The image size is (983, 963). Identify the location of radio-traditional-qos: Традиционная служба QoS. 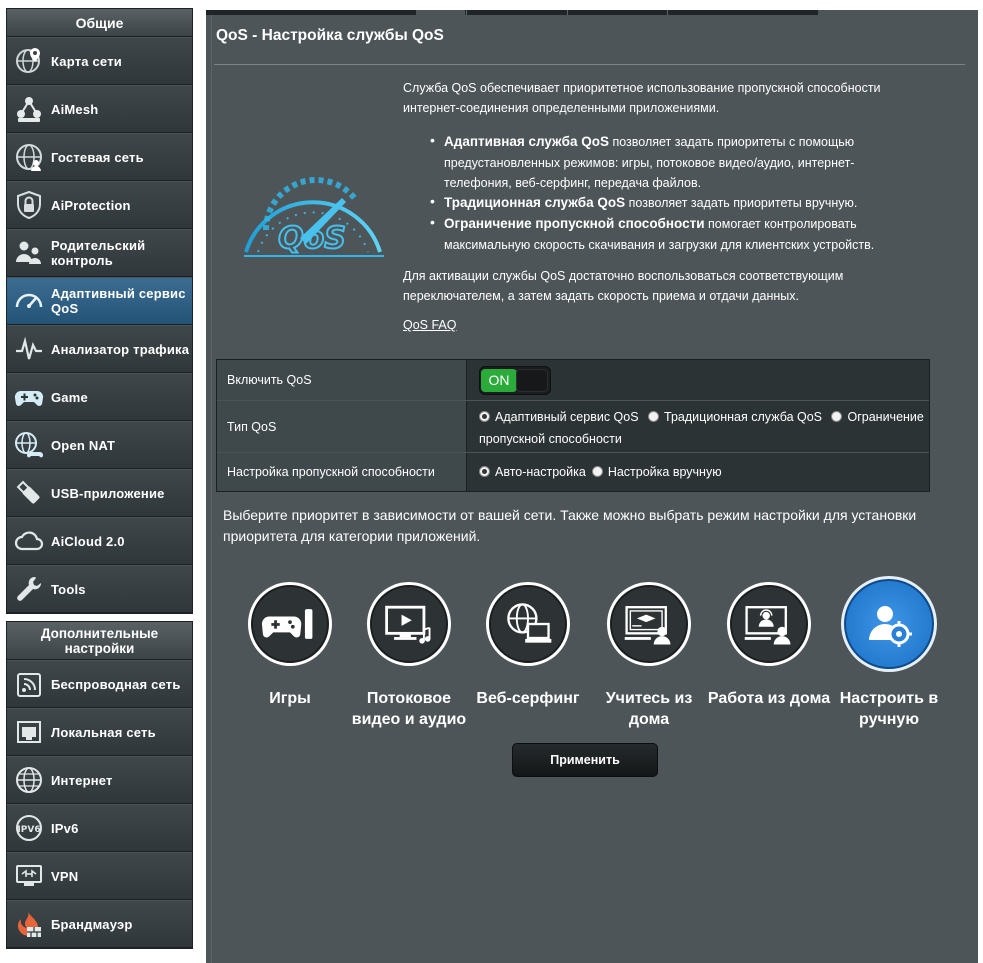
(735, 417).